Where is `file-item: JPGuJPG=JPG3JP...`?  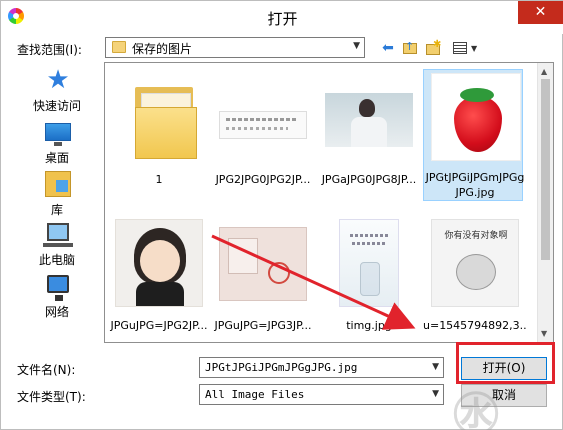
file-item: JPGuJPG=JPG3JP... is located at coordinates (263, 276).